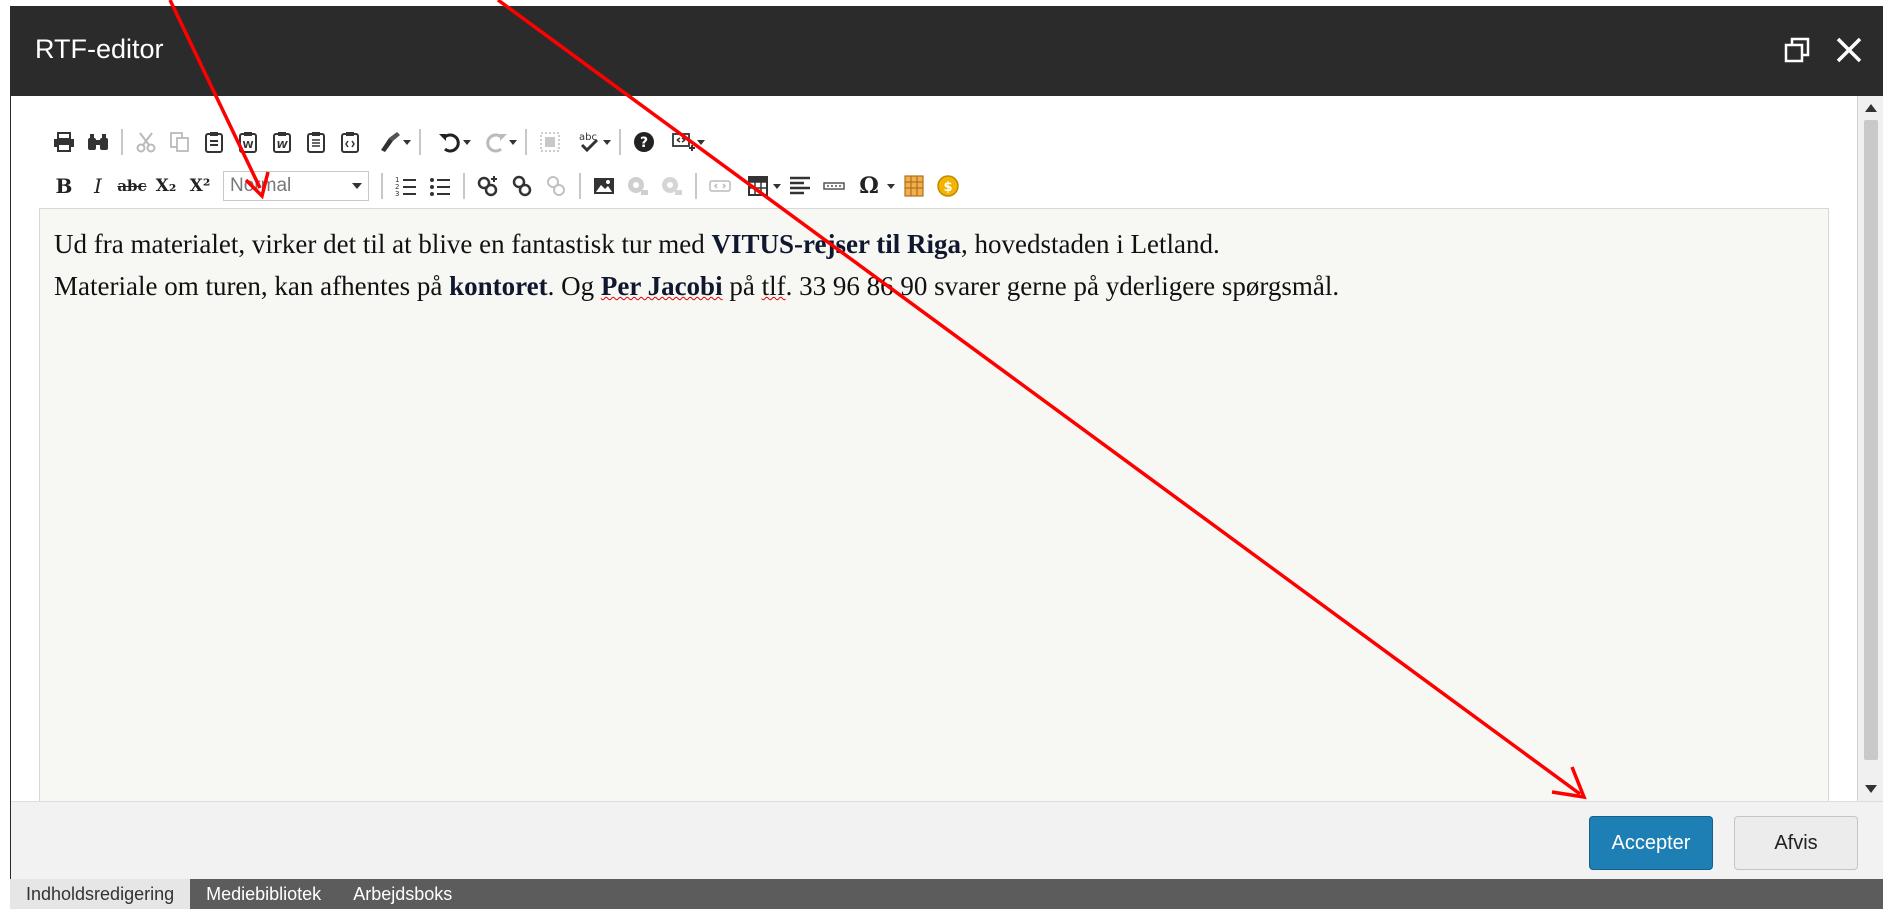 Image resolution: width=1883 pixels, height=909 pixels. I want to click on paste-word-2-icon: W, so click(282, 142).